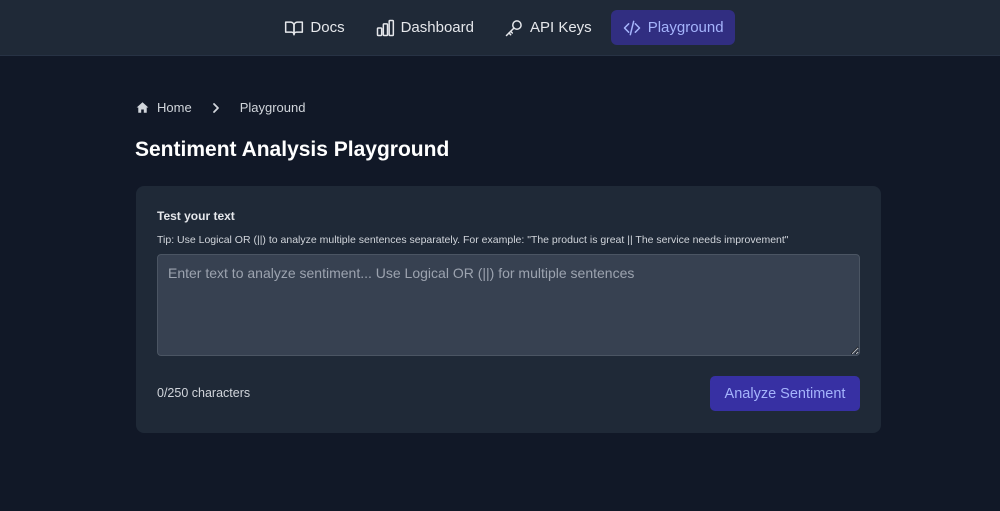  Describe the element at coordinates (508, 305) in the screenshot. I see `sentiment-text-input` at that location.